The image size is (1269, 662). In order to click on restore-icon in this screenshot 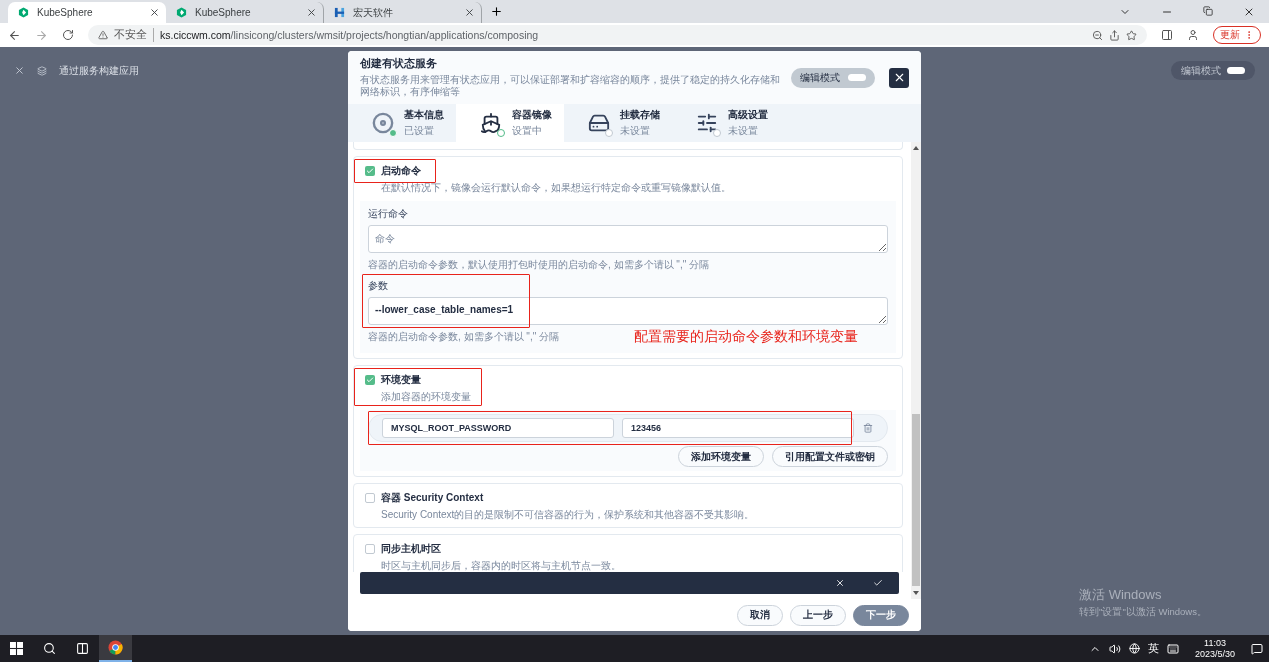, I will do `click(1208, 10)`.